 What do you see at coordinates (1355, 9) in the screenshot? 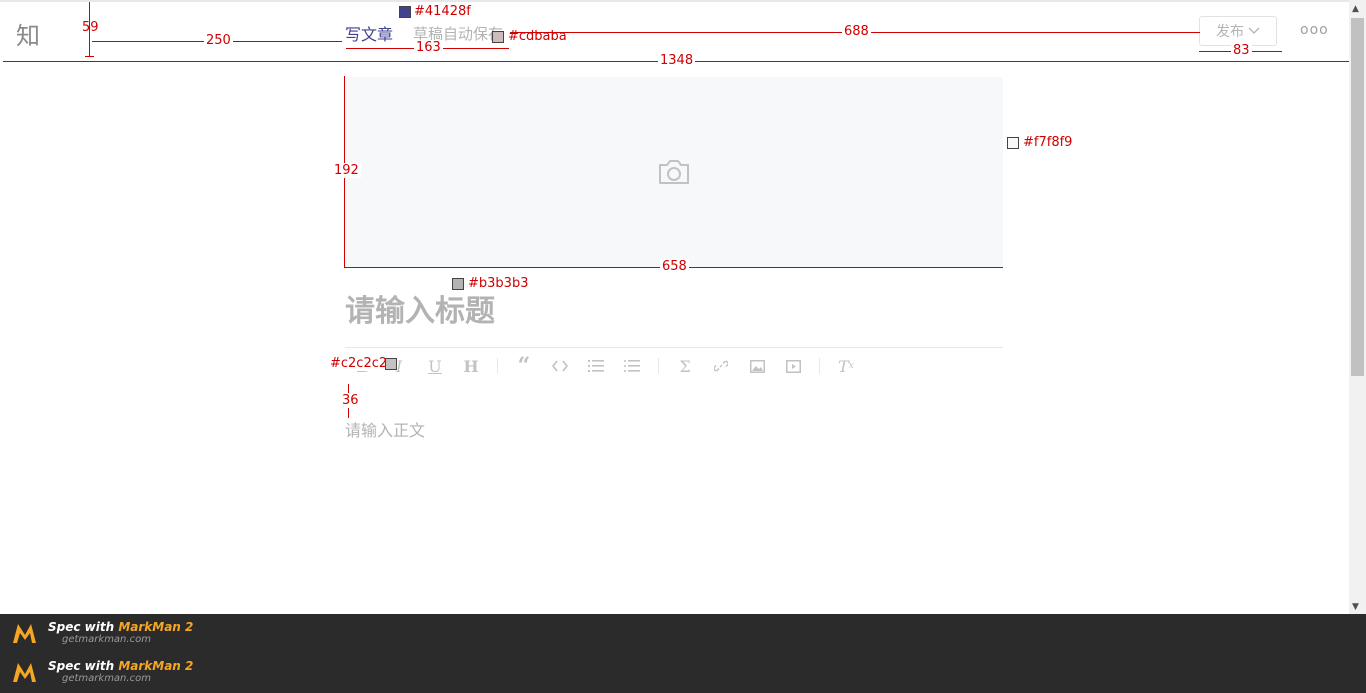
I see `scroll-up-arrow-icon: ▲` at bounding box center [1355, 9].